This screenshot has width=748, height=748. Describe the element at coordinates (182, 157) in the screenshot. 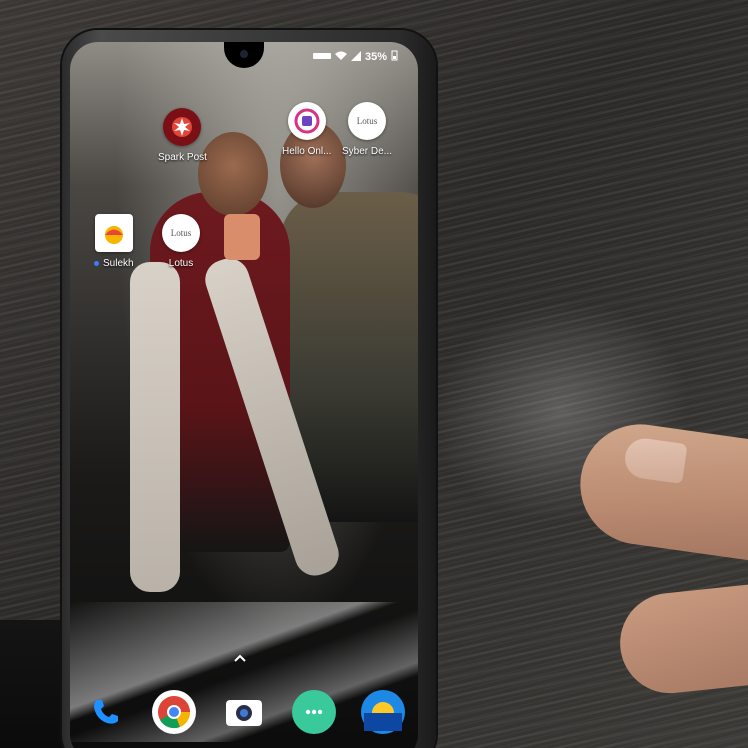

I see `app-label: Spark Post` at that location.